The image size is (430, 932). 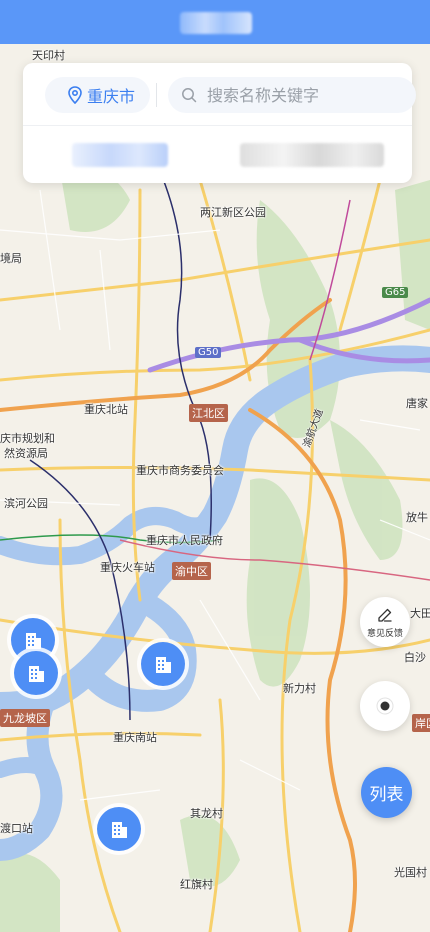 I want to click on highway-g65: G65, so click(x=395, y=292).